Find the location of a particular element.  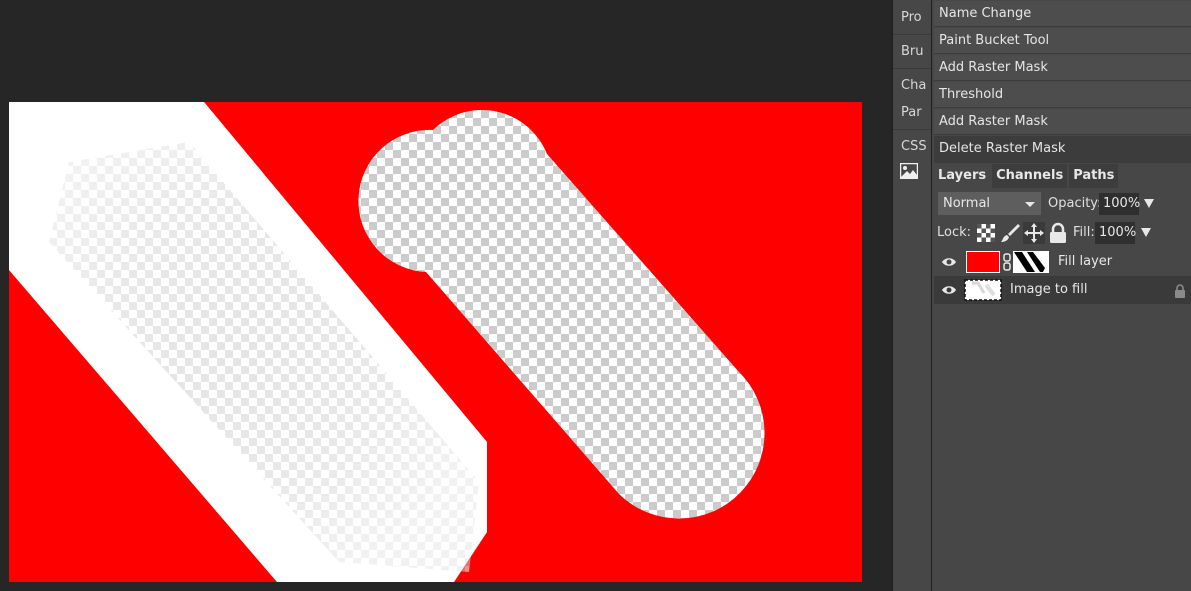

history-item: Threshold is located at coordinates (1062, 95).